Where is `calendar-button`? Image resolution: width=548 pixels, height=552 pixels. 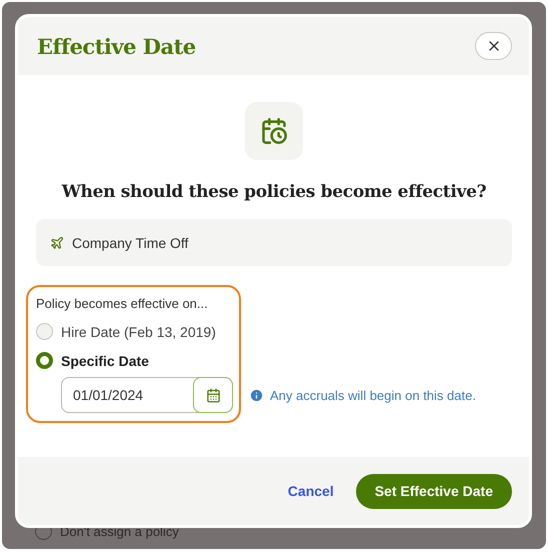
calendar-button is located at coordinates (213, 395).